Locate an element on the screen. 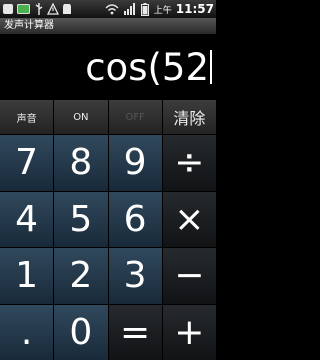 This screenshot has height=360, width=320. key-3: 3 is located at coordinates (135, 276).